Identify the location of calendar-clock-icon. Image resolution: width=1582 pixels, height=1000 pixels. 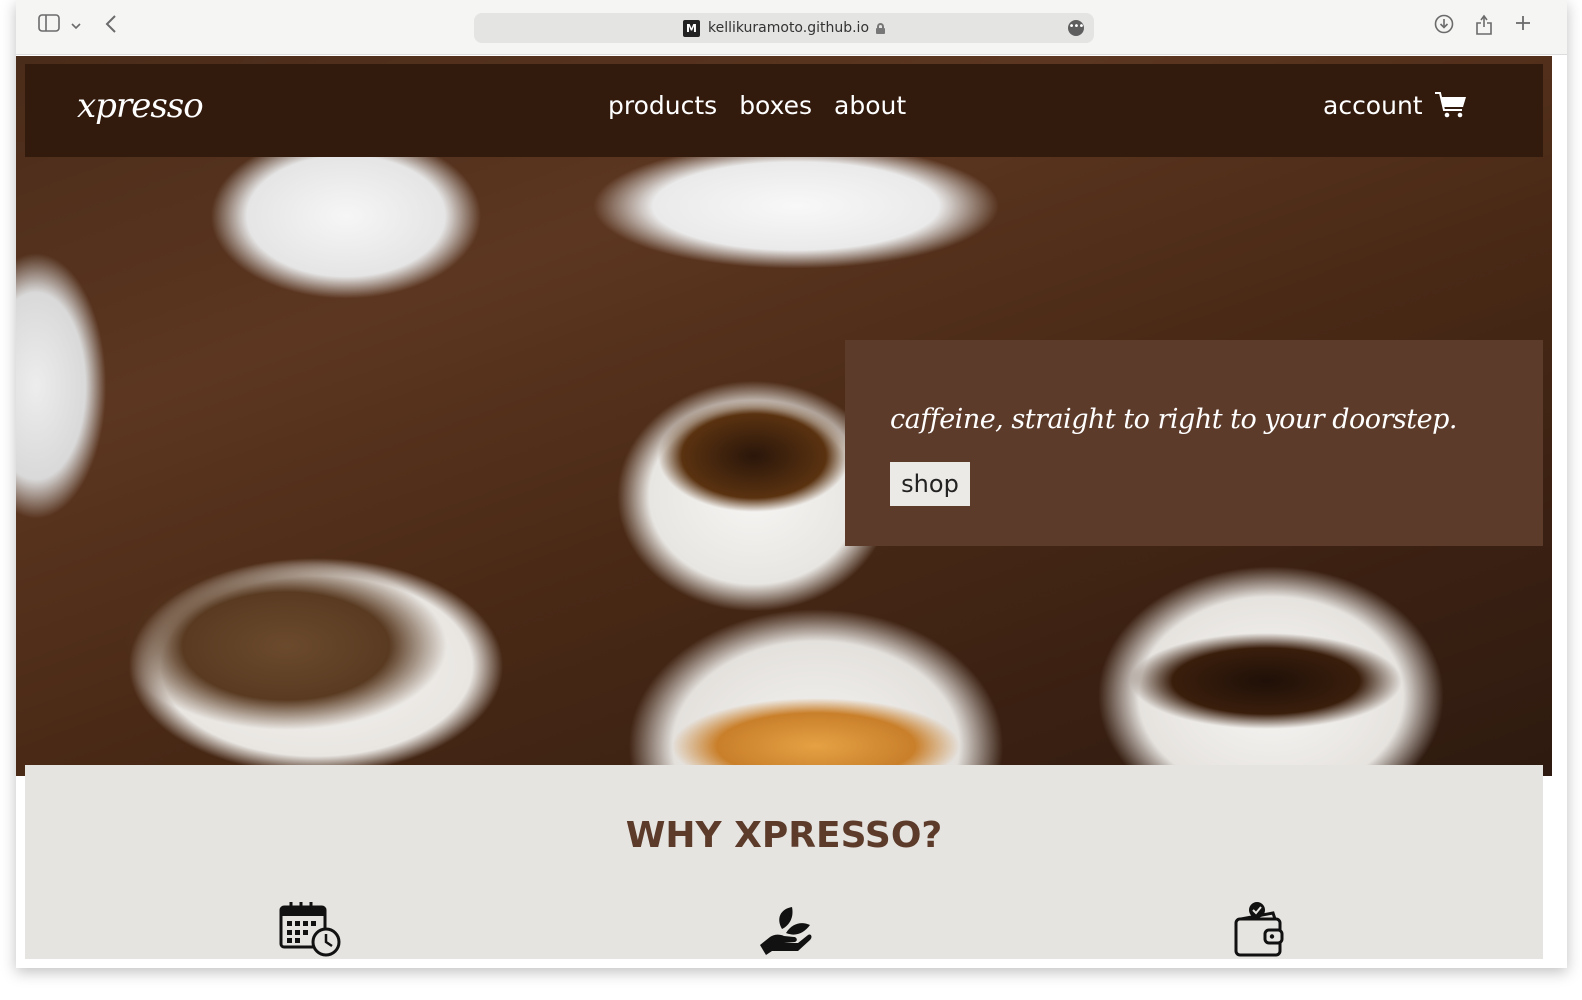
(310, 930).